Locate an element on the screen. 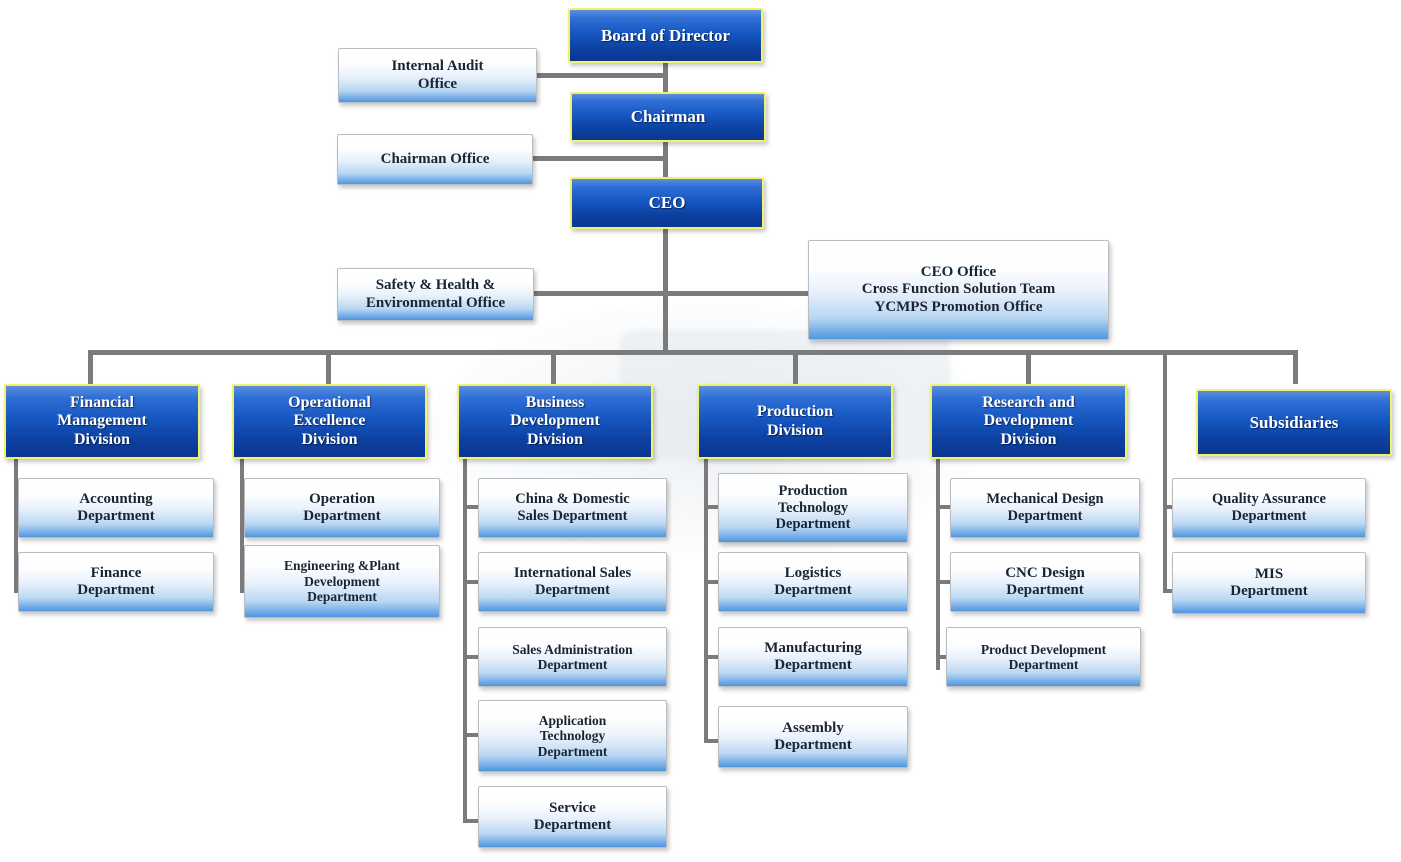  node-mechanical-design-department: Mechanical Design Department is located at coordinates (1045, 508).